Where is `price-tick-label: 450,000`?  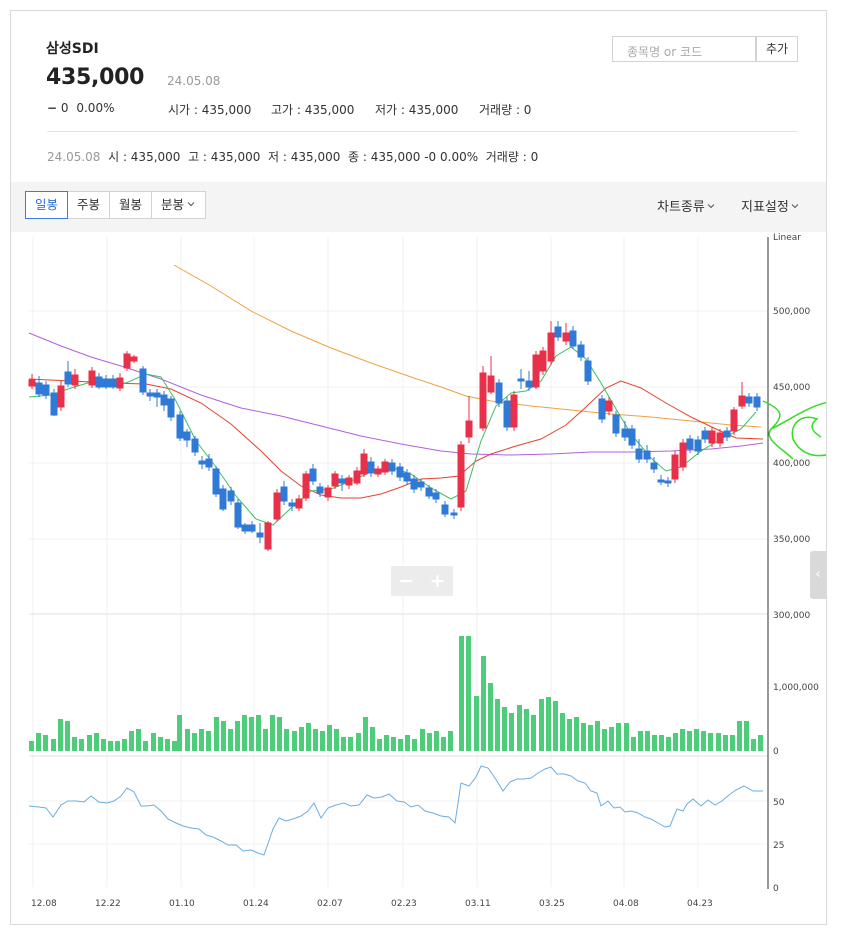
price-tick-label: 450,000 is located at coordinates (791, 388).